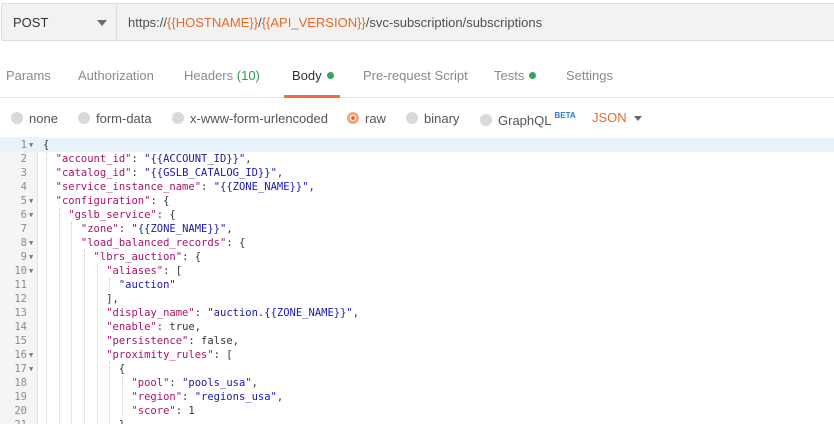 The width and height of the screenshot is (834, 424). I want to click on line-number: 2, so click(23, 159).